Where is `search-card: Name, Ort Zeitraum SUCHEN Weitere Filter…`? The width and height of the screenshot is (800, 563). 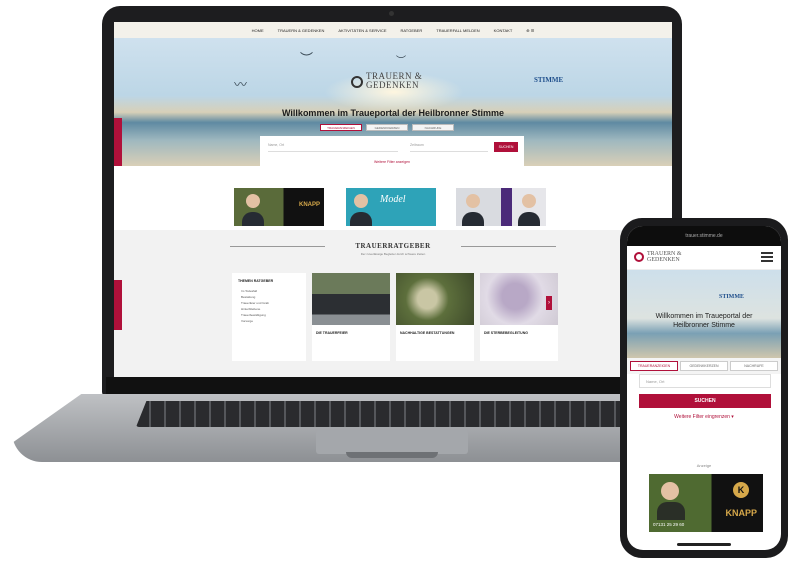 search-card: Name, Ort Zeitraum SUCHEN Weitere Filter… is located at coordinates (392, 153).